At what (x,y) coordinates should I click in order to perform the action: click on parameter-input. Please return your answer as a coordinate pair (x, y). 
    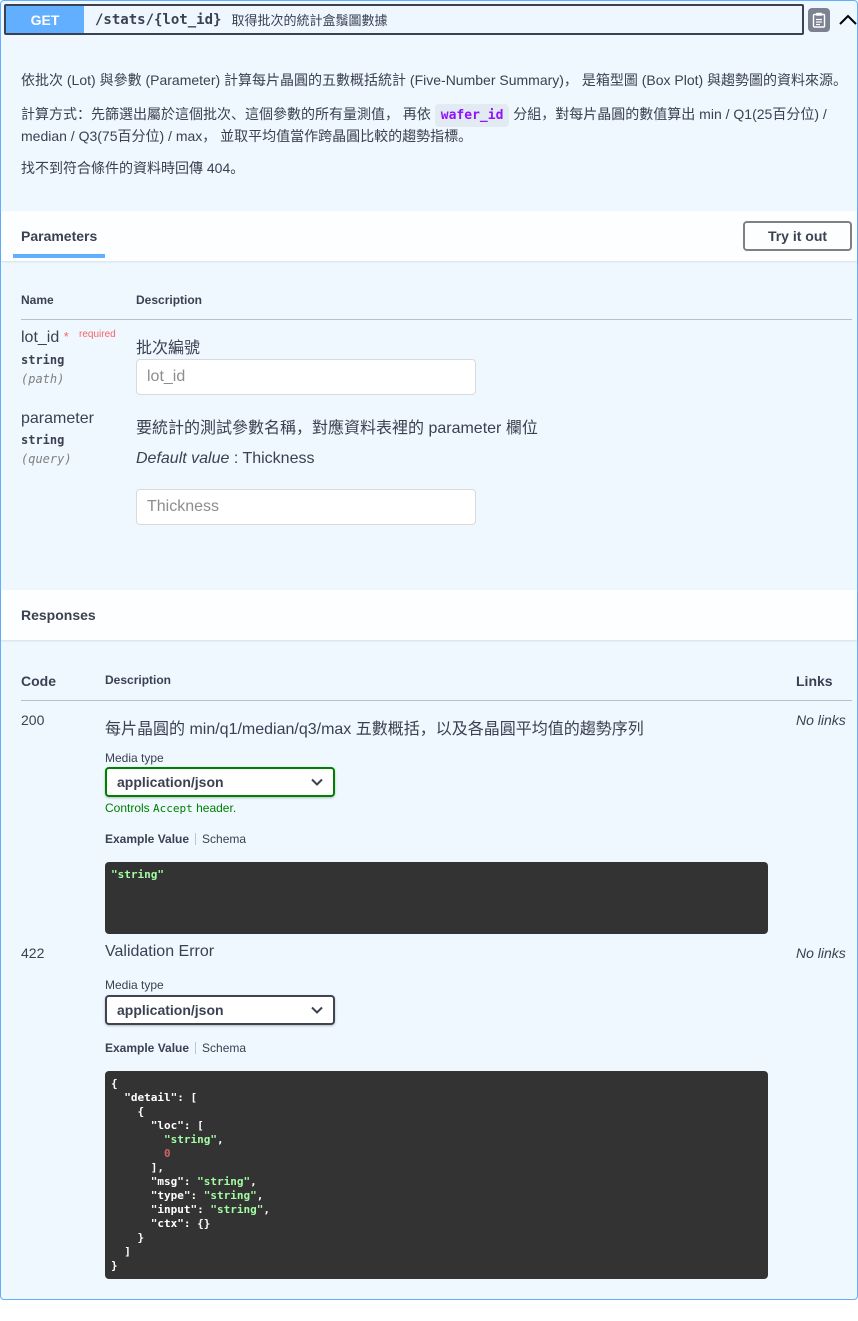
    Looking at the image, I should click on (306, 507).